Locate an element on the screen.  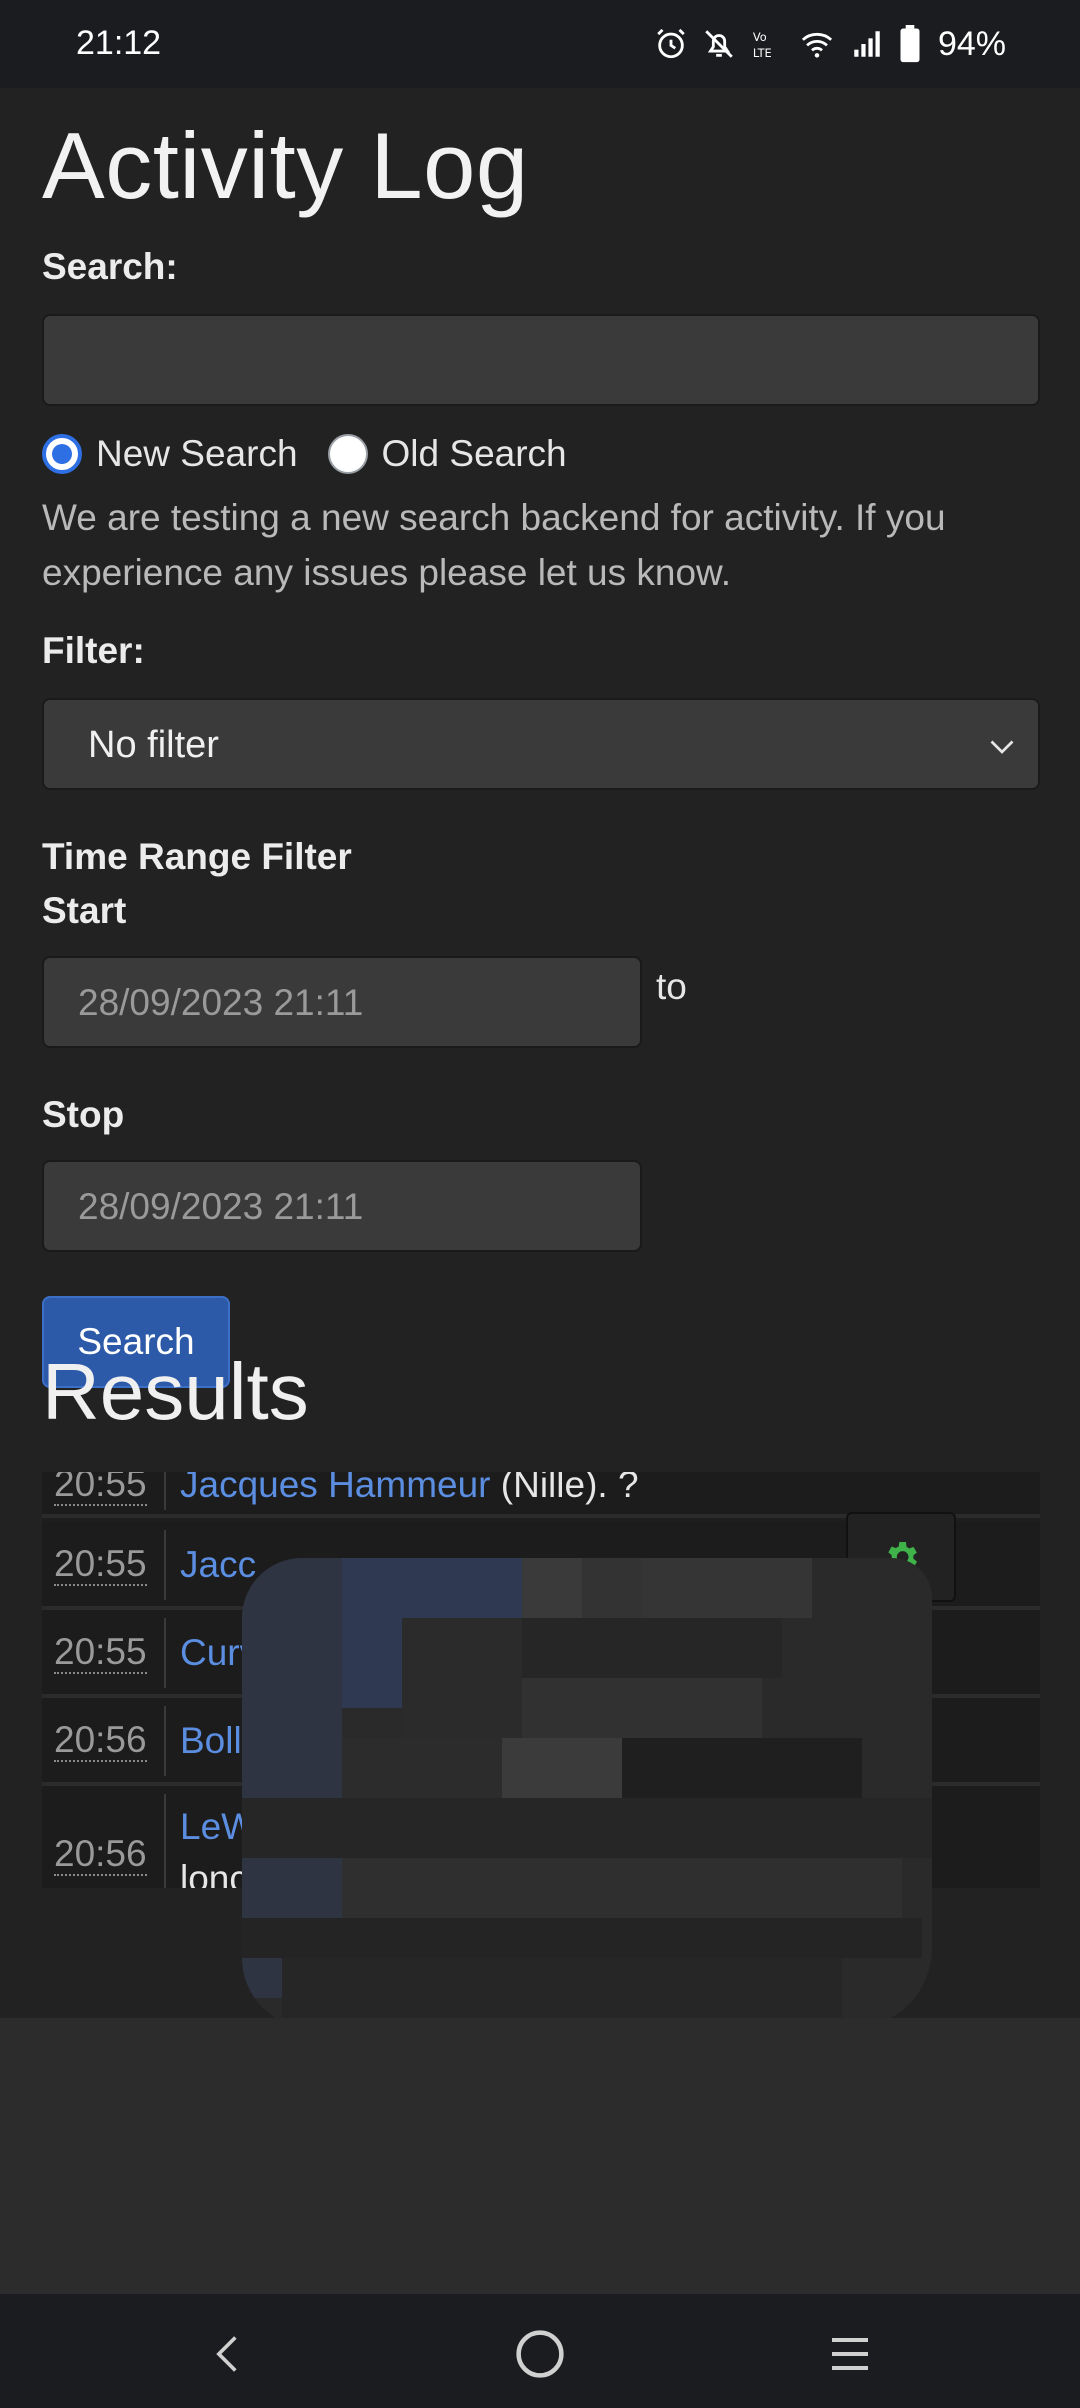
new-search-label: New Search is located at coordinates (197, 454).